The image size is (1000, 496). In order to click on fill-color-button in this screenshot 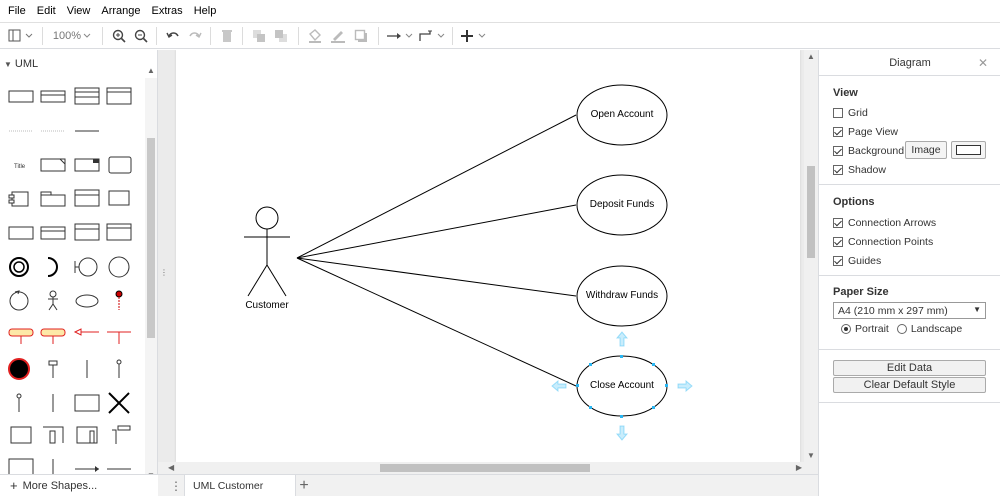, I will do `click(315, 36)`.